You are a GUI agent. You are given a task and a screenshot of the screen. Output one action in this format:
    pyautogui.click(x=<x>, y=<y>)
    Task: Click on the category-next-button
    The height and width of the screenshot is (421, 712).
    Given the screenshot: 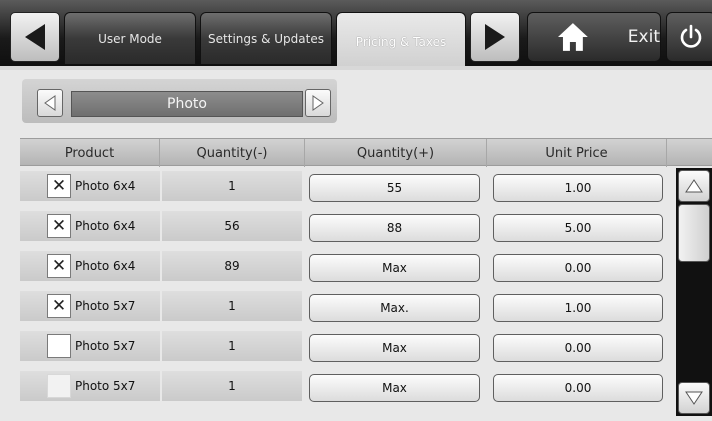 What is the action you would take?
    pyautogui.click(x=318, y=103)
    